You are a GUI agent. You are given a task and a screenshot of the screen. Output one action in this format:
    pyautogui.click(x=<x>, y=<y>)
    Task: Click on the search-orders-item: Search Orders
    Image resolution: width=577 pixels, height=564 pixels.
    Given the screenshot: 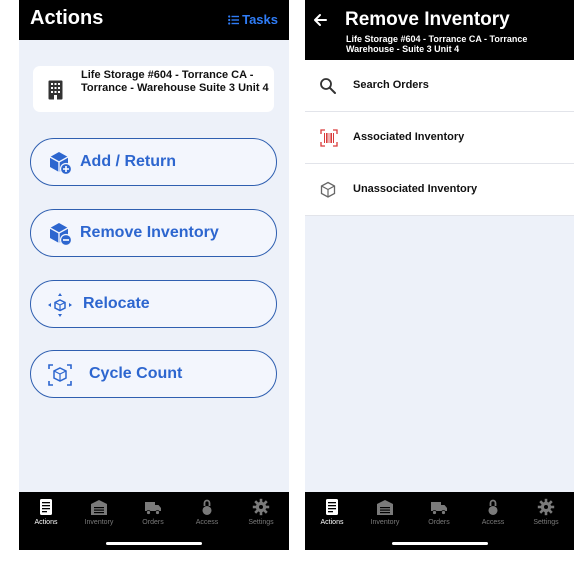 What is the action you would take?
    pyautogui.click(x=439, y=86)
    